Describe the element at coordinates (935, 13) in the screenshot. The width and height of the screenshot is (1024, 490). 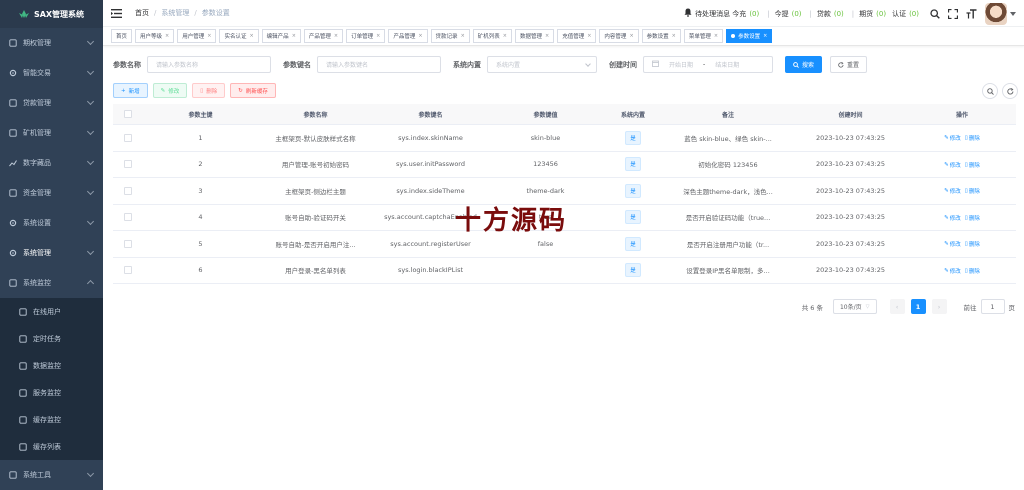
I see `search-icon` at that location.